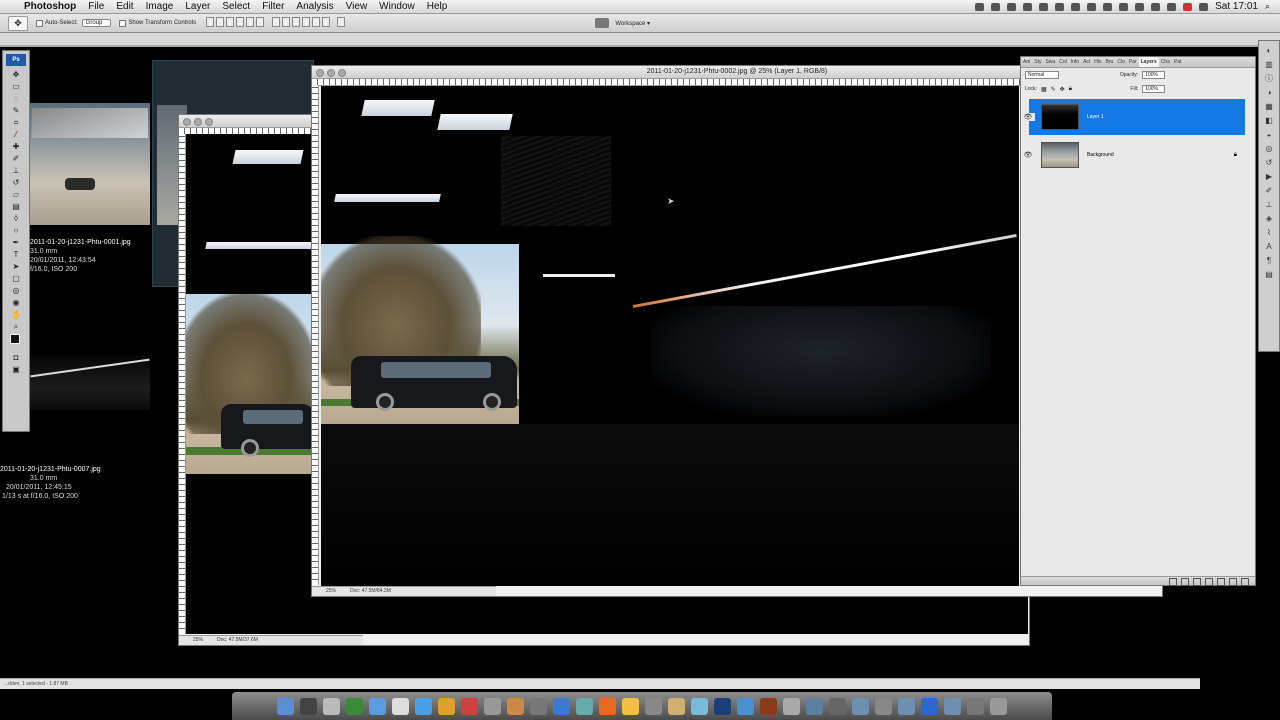 This screenshot has width=1280, height=720. Describe the element at coordinates (187, 122) in the screenshot. I see `close-button` at that location.